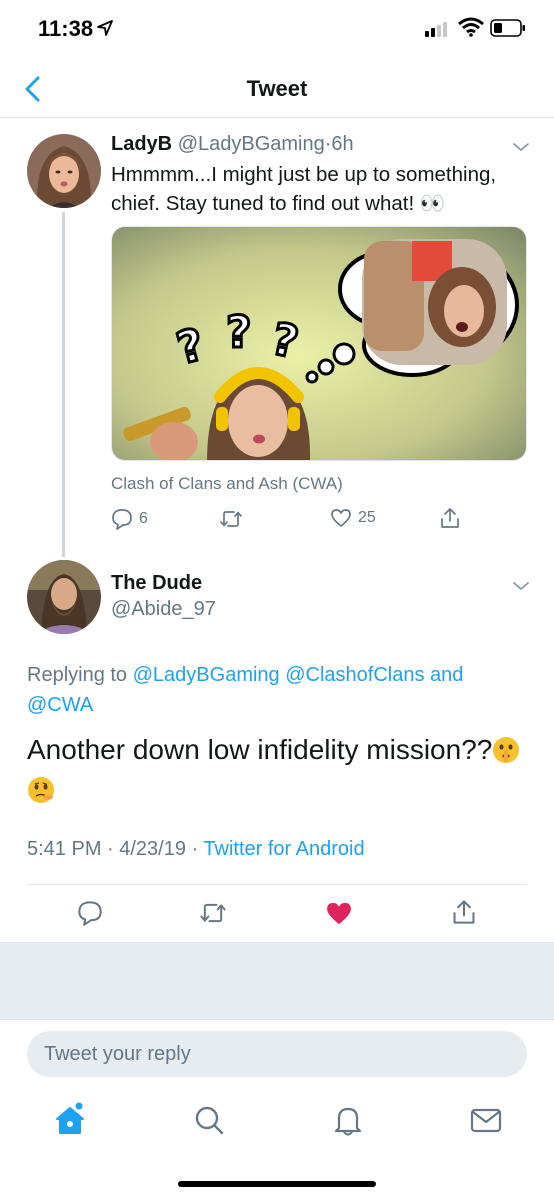  I want to click on avatar-the-dude, so click(64, 597).